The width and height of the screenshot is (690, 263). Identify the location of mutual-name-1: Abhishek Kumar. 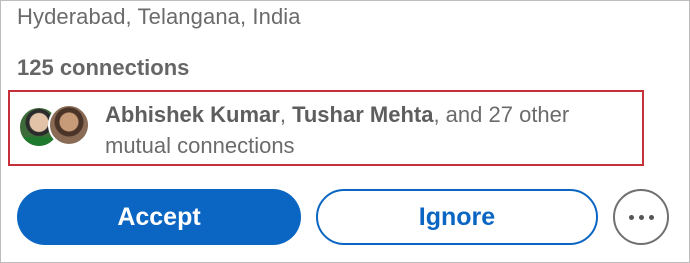
(192, 114).